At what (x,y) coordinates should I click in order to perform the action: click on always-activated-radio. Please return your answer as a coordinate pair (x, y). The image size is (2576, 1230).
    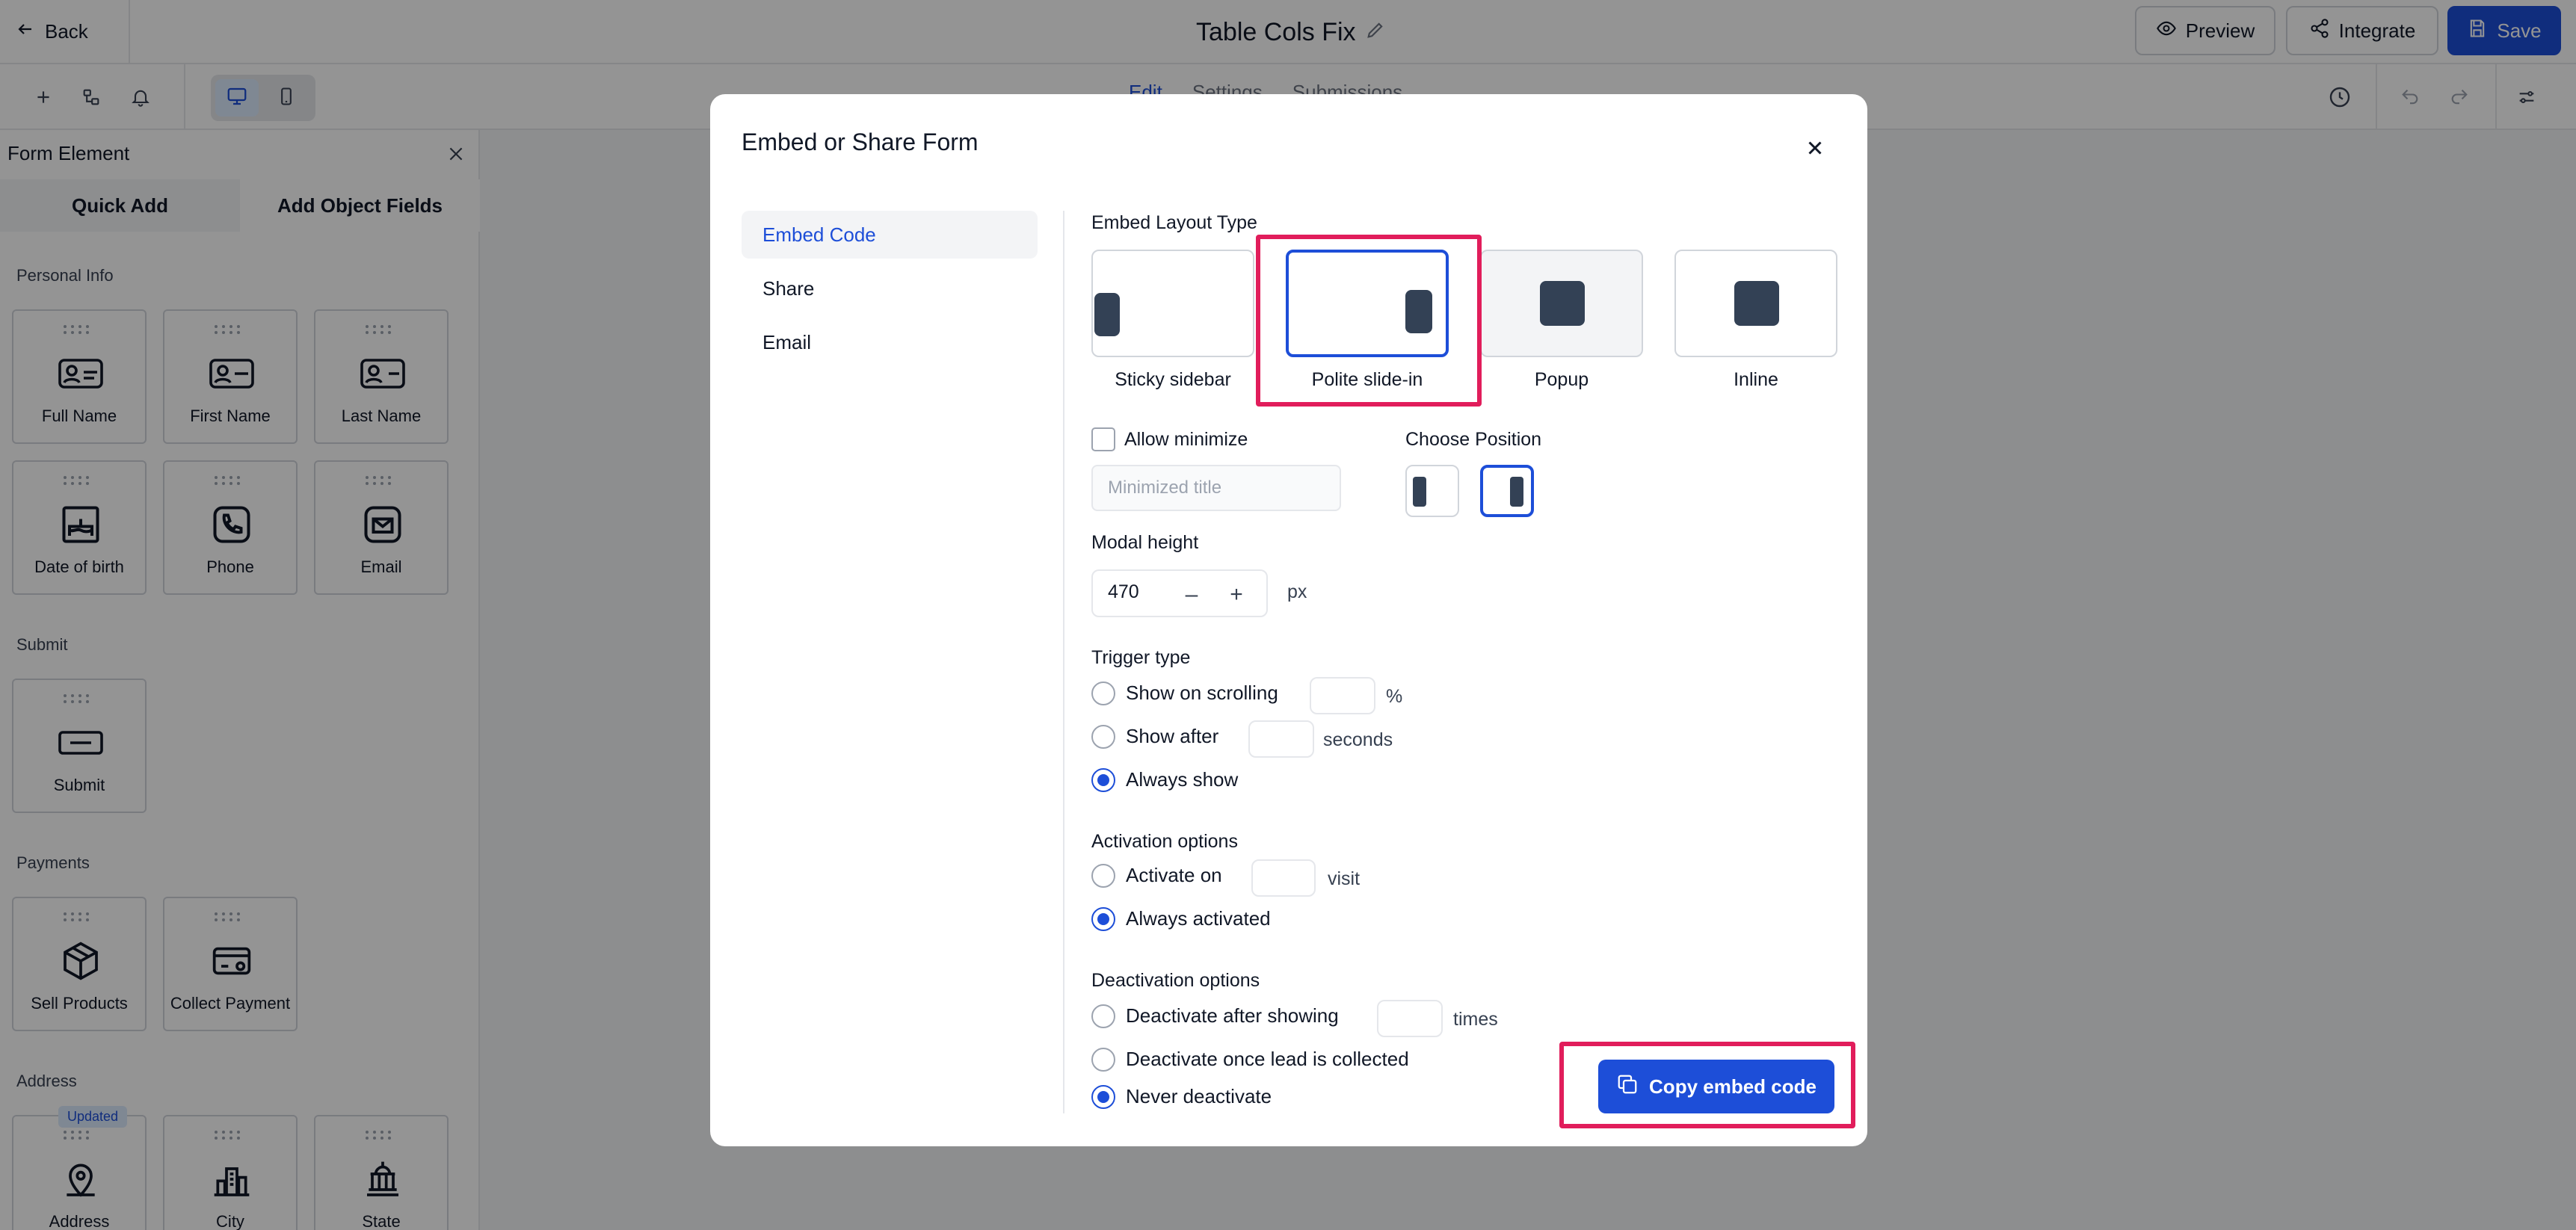
    Looking at the image, I should click on (1103, 919).